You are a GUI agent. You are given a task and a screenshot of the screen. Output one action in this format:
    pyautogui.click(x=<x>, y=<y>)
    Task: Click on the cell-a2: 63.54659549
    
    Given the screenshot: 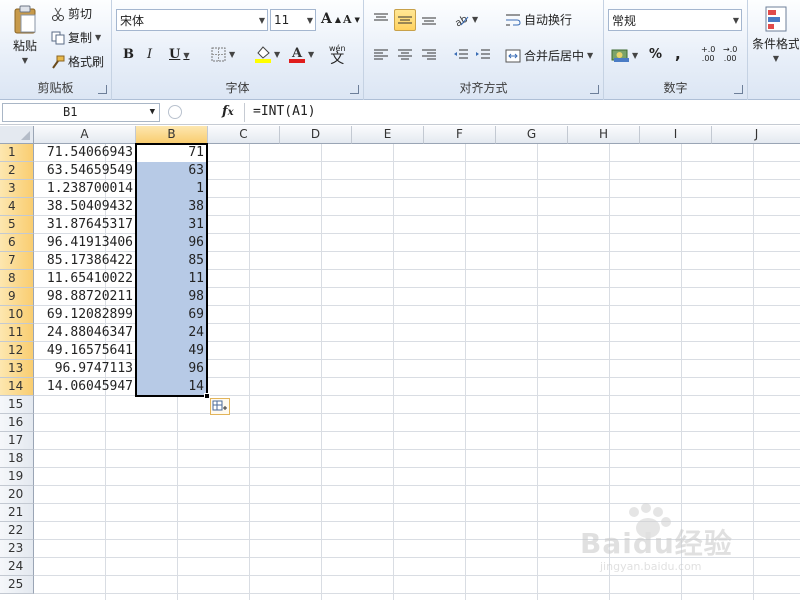 What is the action you would take?
    pyautogui.click(x=85, y=171)
    